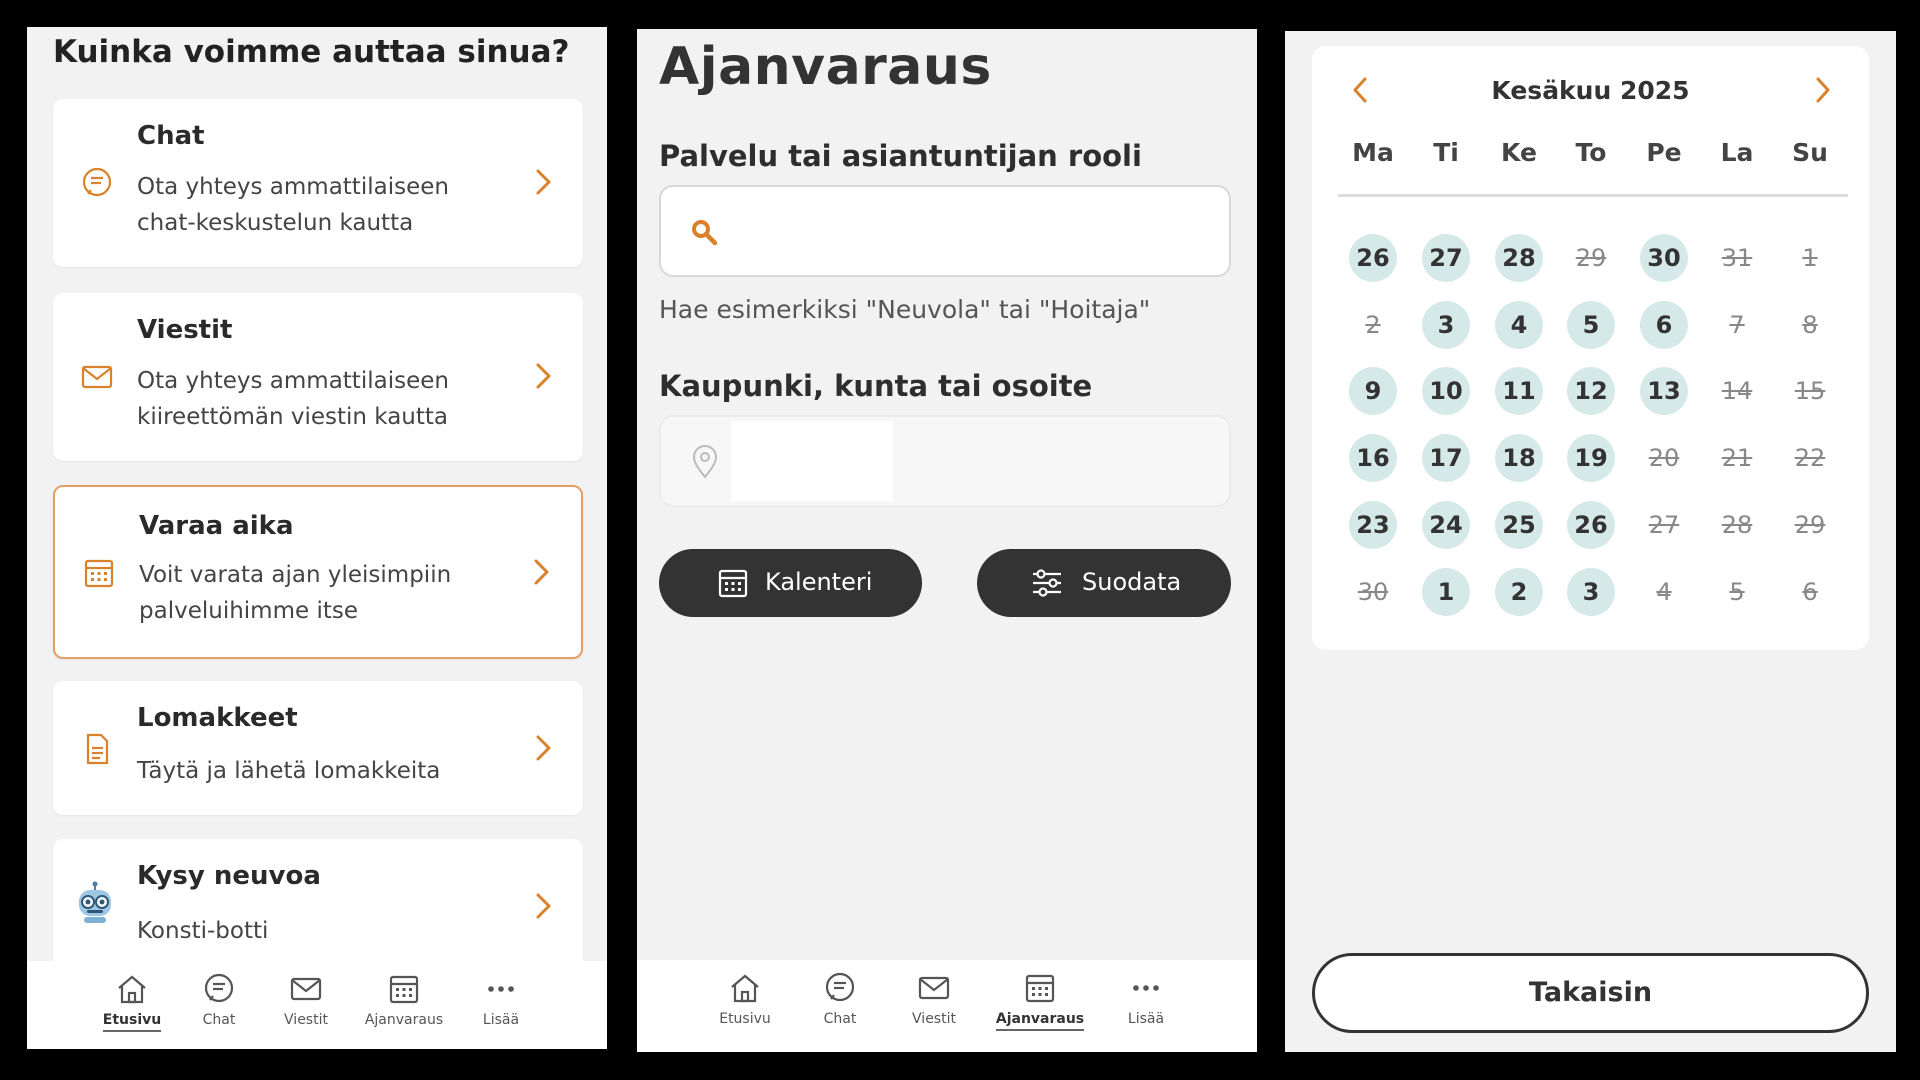  Describe the element at coordinates (1519, 325) in the screenshot. I see `calendar-day-available: 4` at that location.